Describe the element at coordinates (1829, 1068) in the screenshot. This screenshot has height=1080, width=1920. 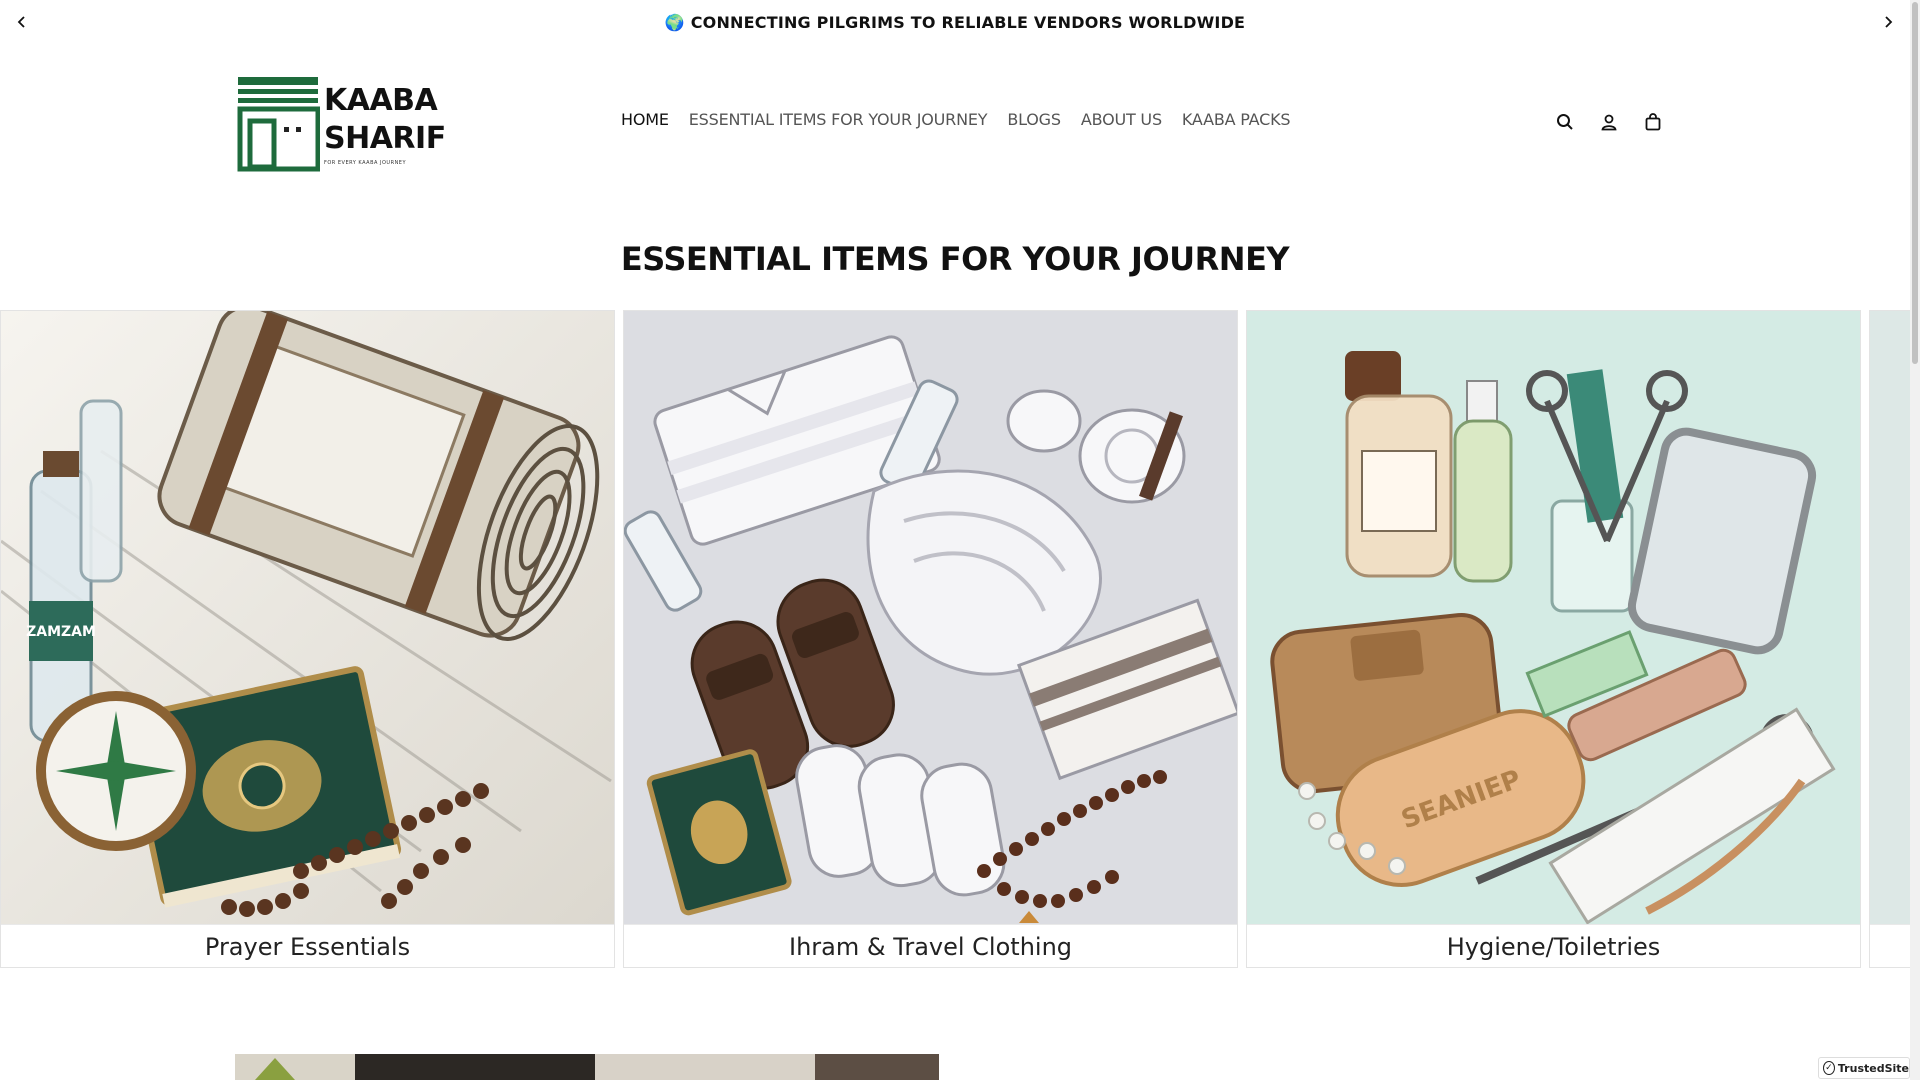
I see `check-icon: ✓` at that location.